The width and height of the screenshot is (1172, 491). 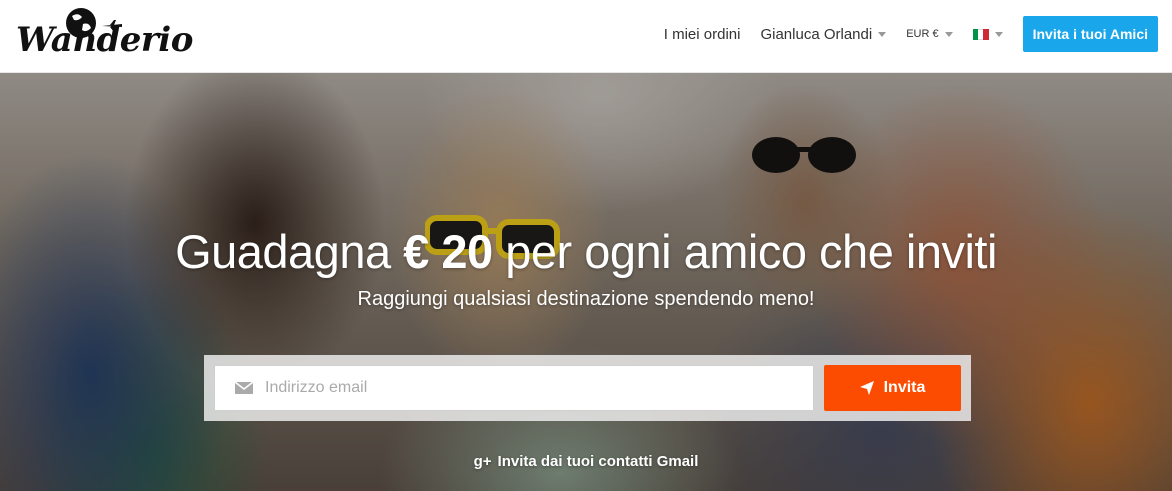 I want to click on hero-title-after: per ogni amico che inviti, so click(x=751, y=251).